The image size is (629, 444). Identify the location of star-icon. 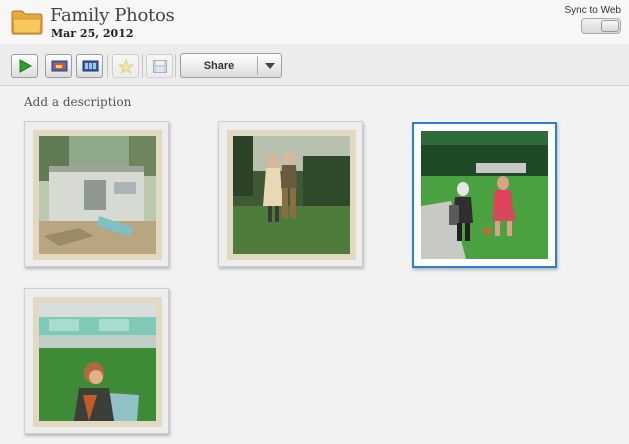
(126, 66).